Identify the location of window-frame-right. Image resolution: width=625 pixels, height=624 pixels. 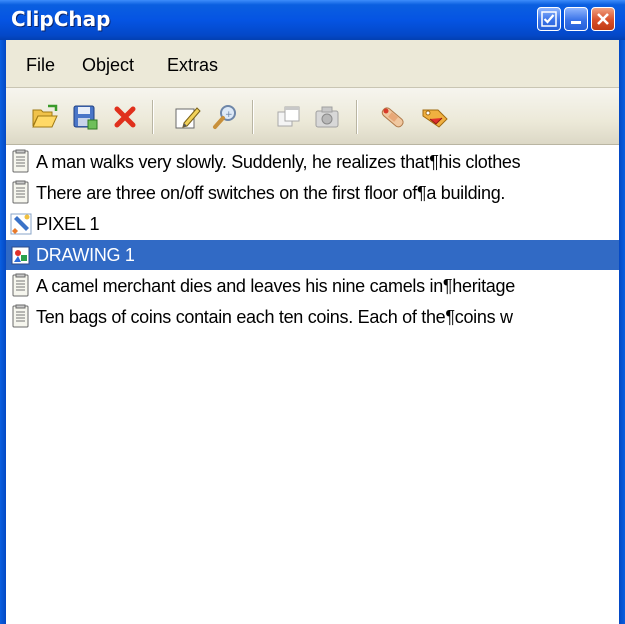
(622, 332).